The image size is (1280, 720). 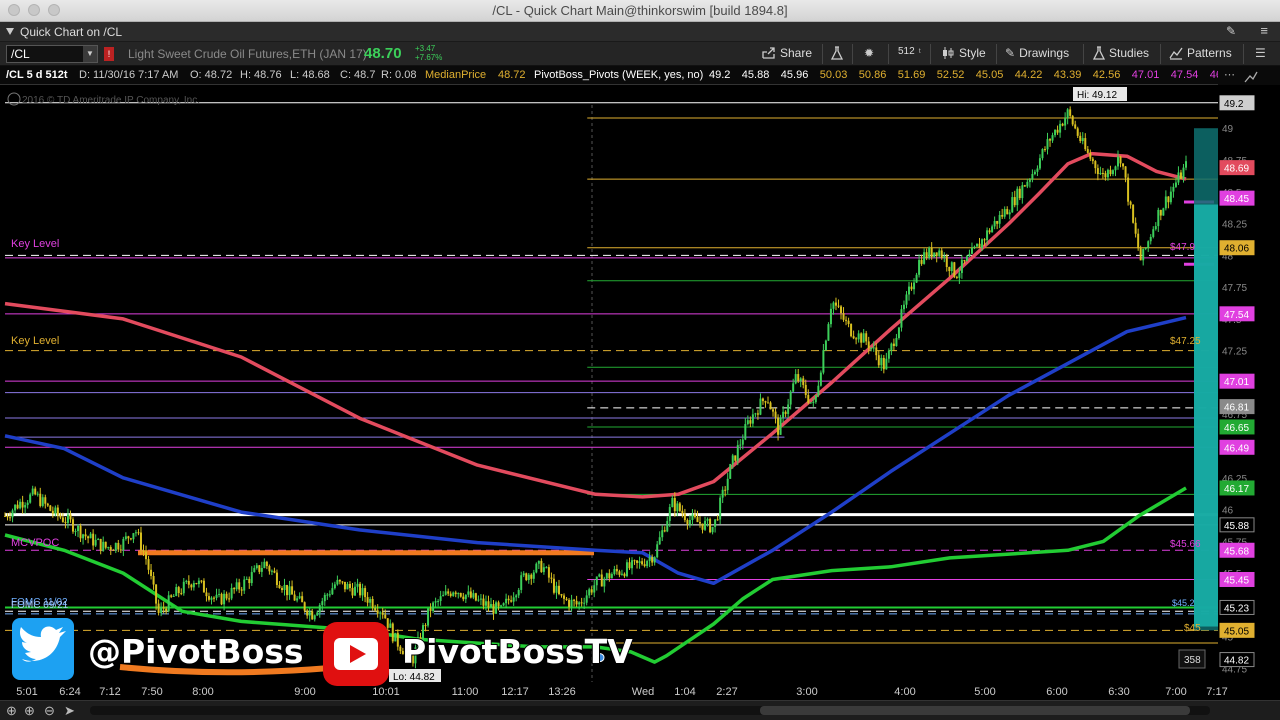 I want to click on zoom-in-icon: ⊕, so click(x=29, y=711).